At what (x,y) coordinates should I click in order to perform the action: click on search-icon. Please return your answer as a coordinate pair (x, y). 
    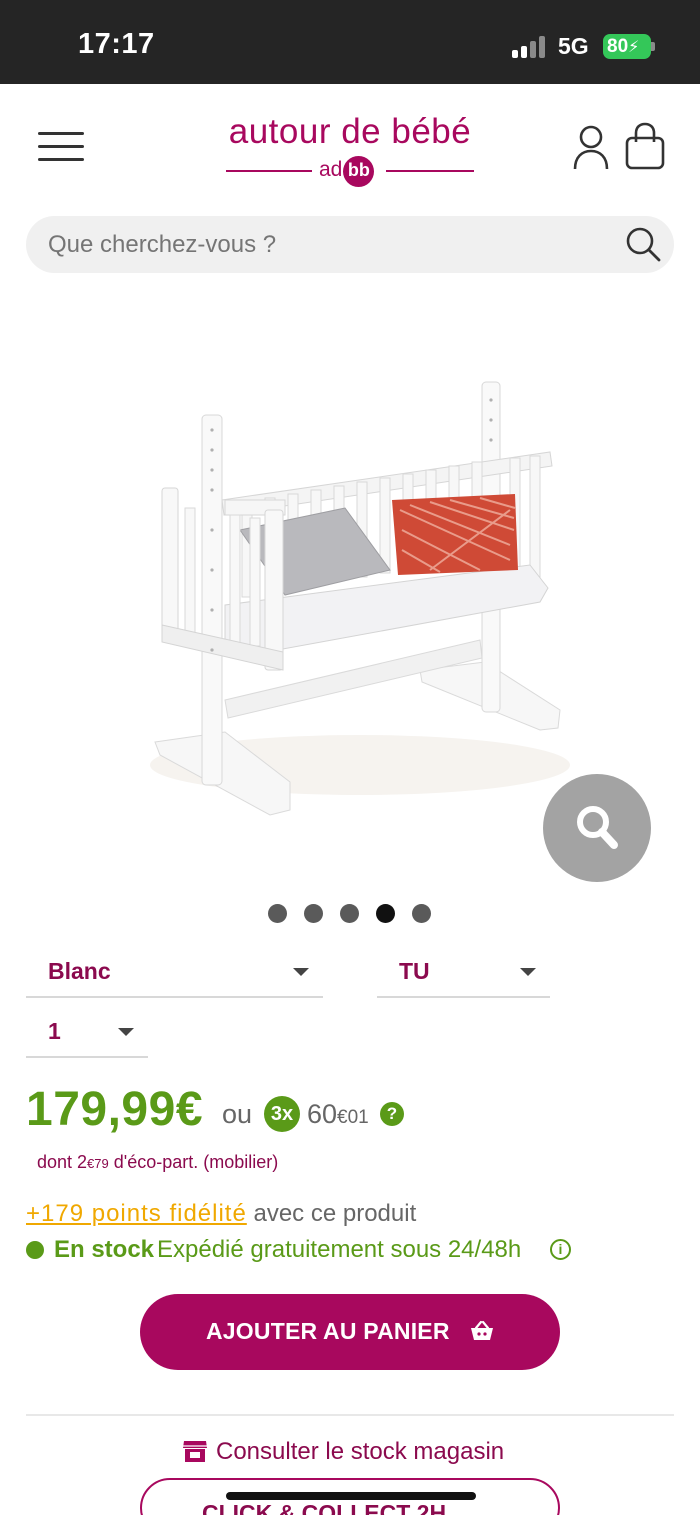
    Looking at the image, I should click on (643, 244).